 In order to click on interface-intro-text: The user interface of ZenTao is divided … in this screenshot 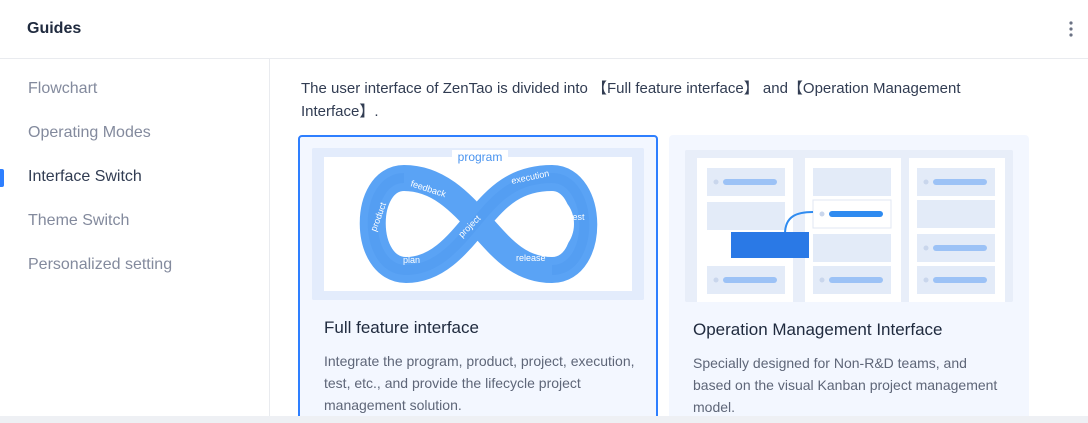, I will do `click(631, 100)`.